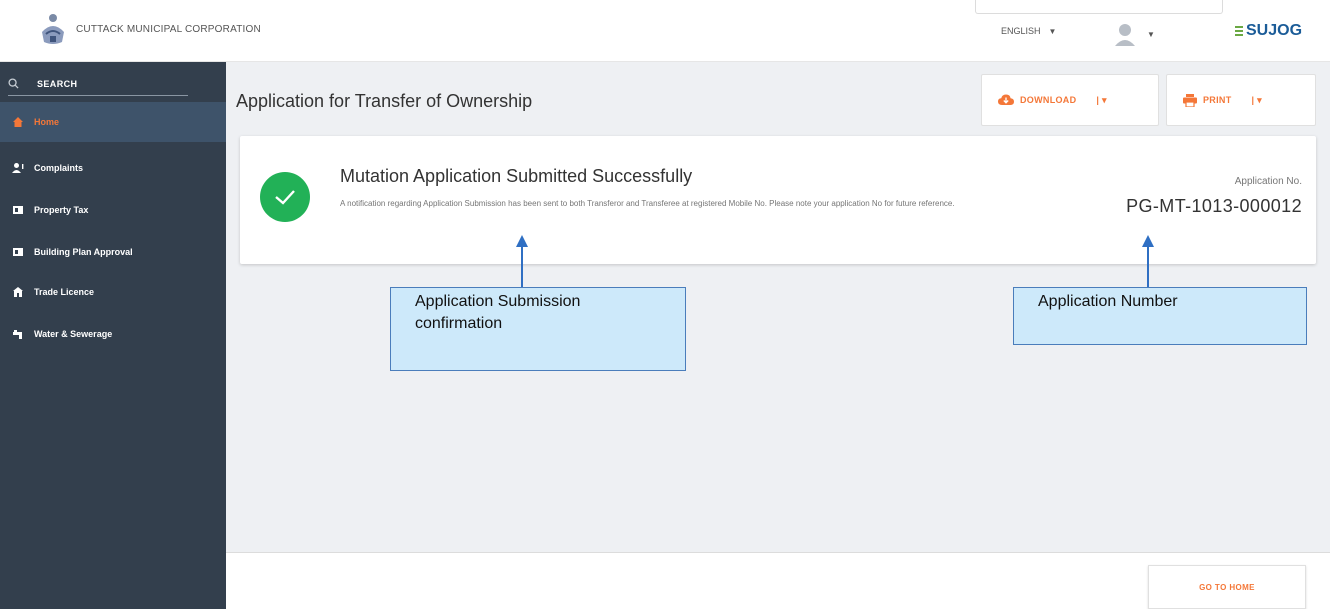  I want to click on home-icon, so click(18, 122).